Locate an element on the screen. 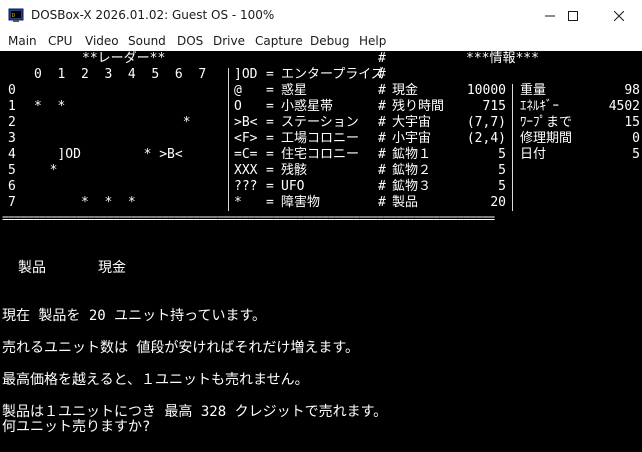 This screenshot has height=452, width=642. legend-symbol: ]OD is located at coordinates (246, 74).